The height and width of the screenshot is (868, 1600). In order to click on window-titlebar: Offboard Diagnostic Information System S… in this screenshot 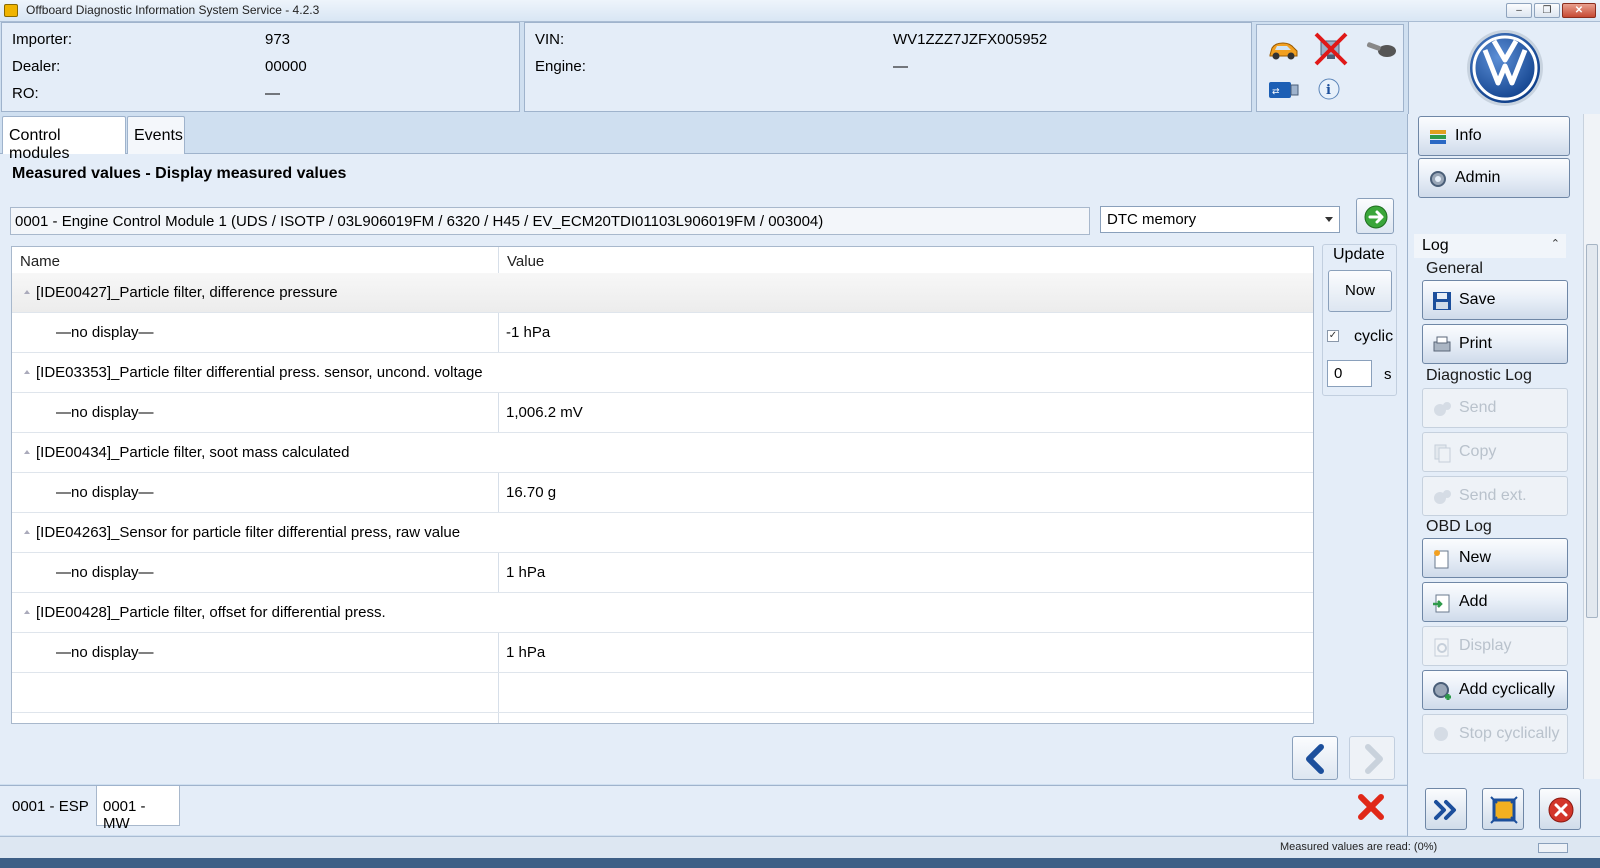, I will do `click(800, 11)`.